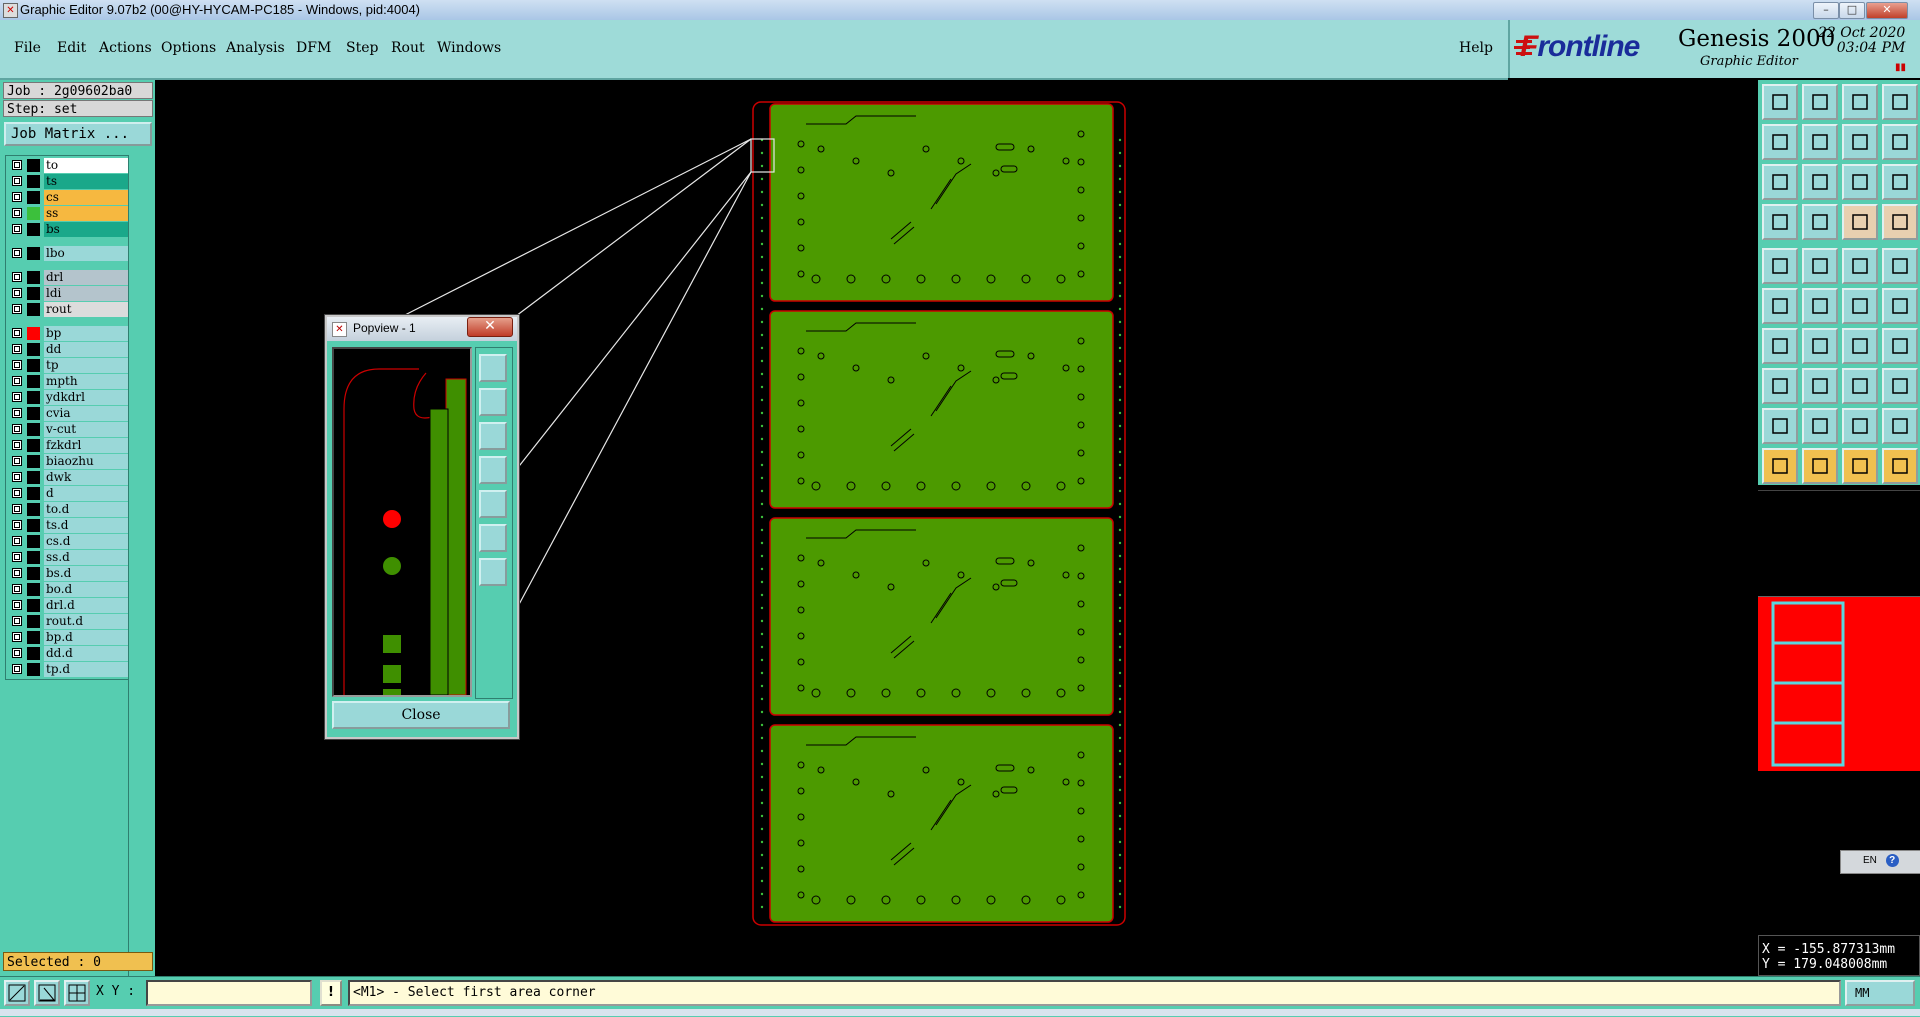  What do you see at coordinates (1780, 142) in the screenshot?
I see `panel-left-icon` at bounding box center [1780, 142].